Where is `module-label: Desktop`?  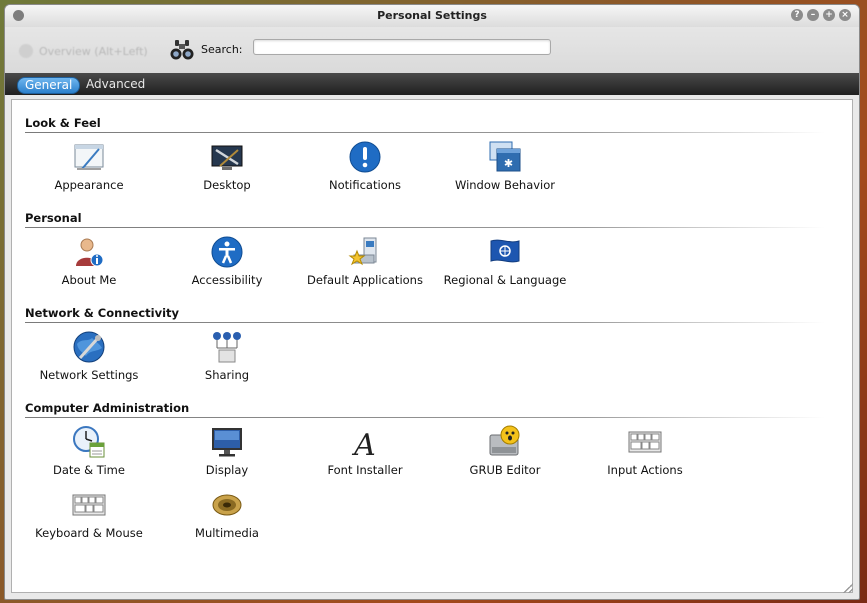
module-label: Desktop is located at coordinates (227, 185).